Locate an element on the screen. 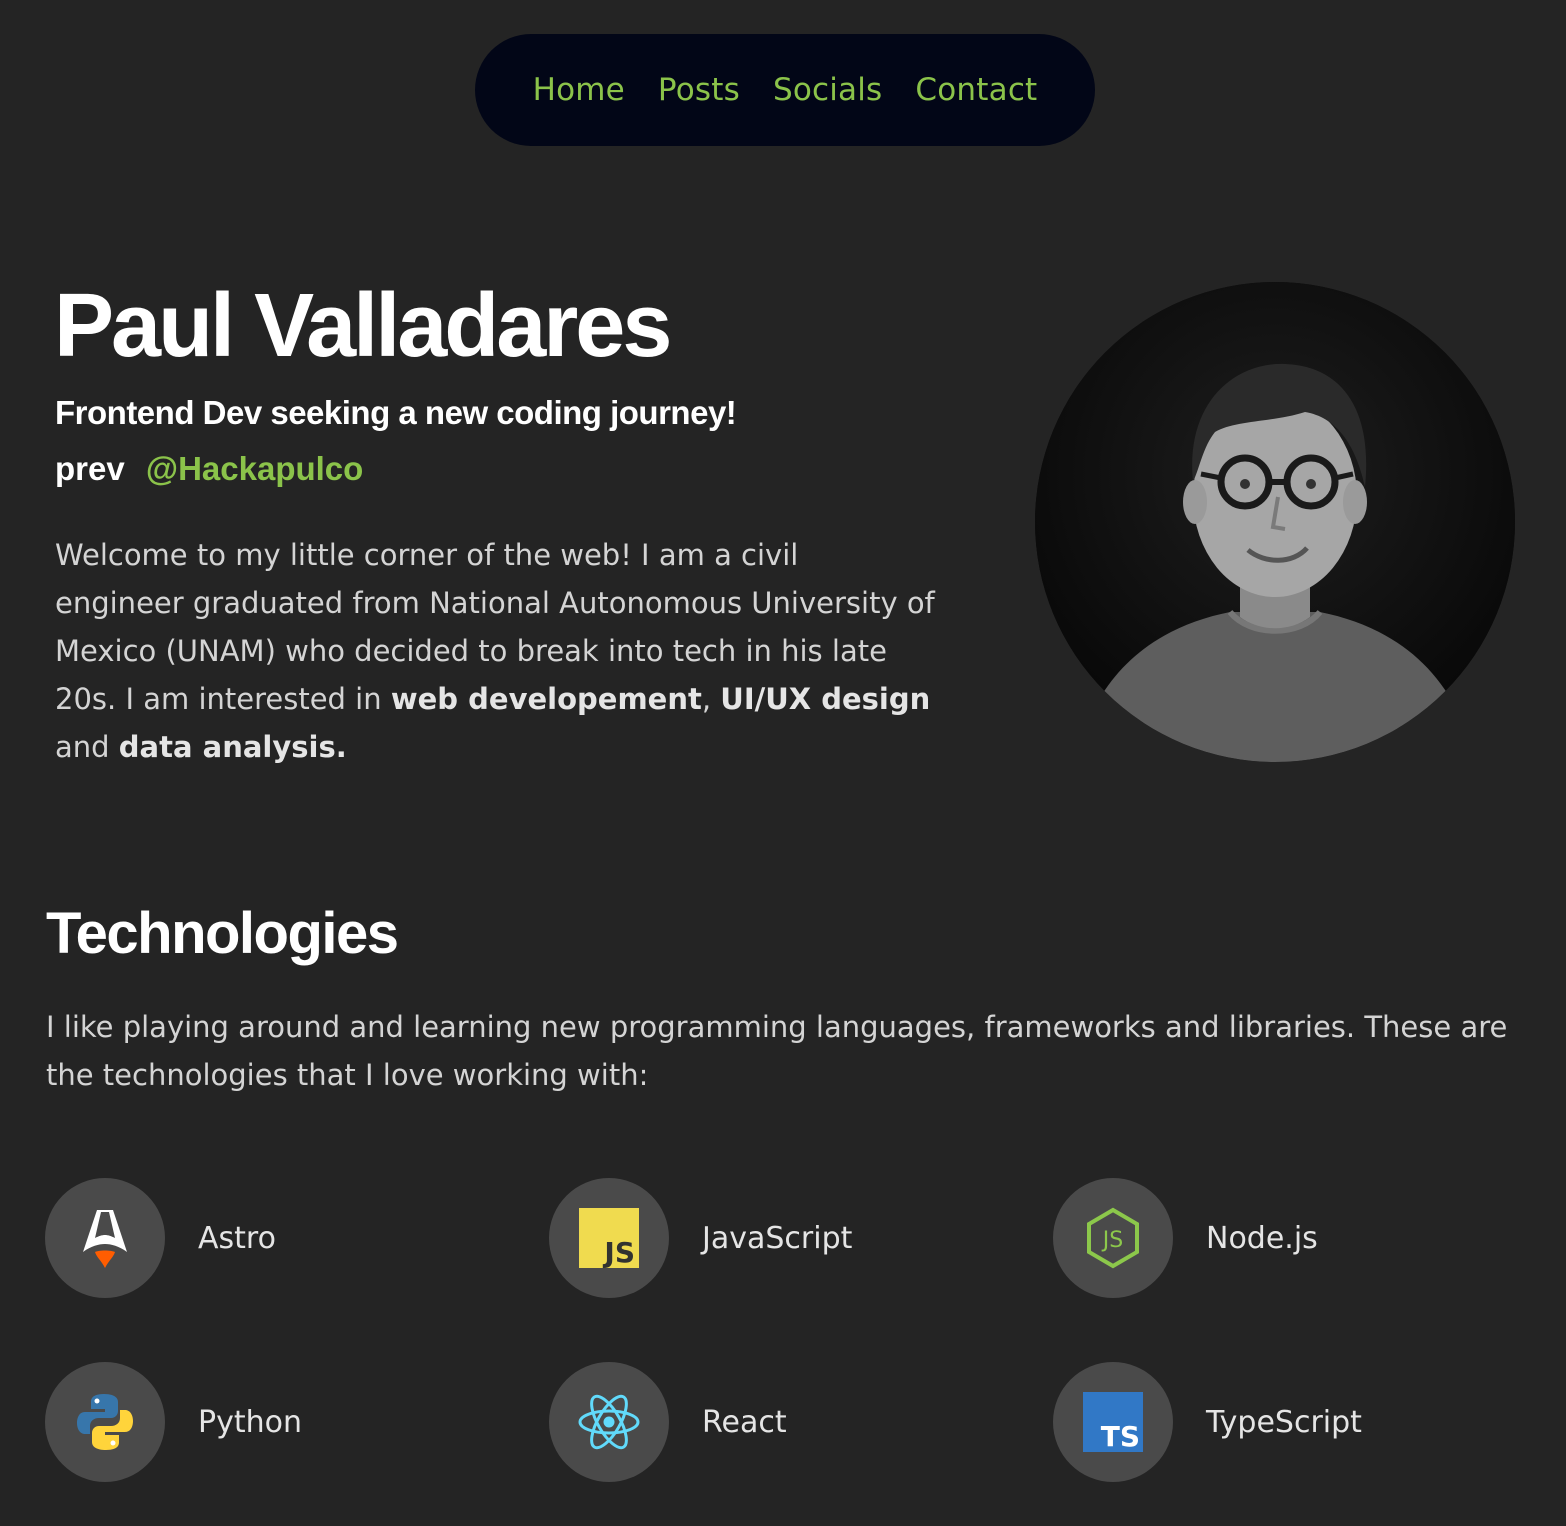 This screenshot has width=1566, height=1526. profile-photo-illustration is located at coordinates (1275, 522).